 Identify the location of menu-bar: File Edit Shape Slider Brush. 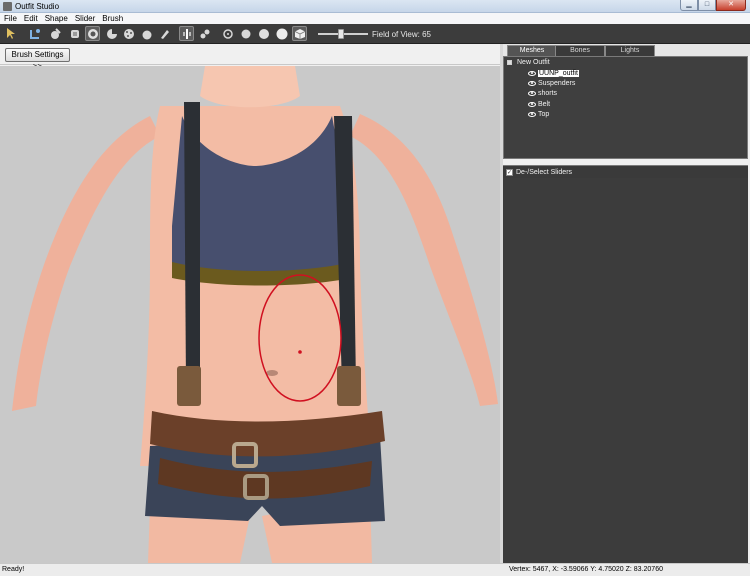
(375, 18).